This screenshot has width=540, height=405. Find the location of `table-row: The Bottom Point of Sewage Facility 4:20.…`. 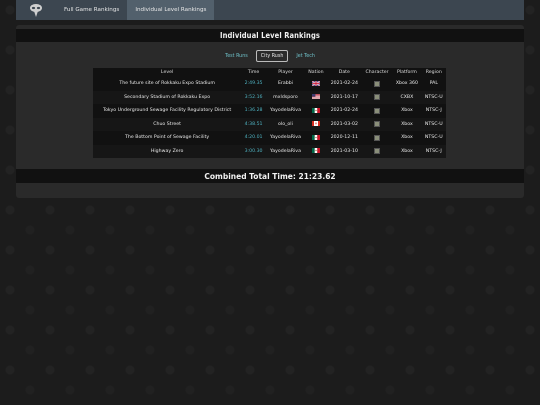

table-row: The Bottom Point of Sewage Facility 4:20.… is located at coordinates (269, 138).